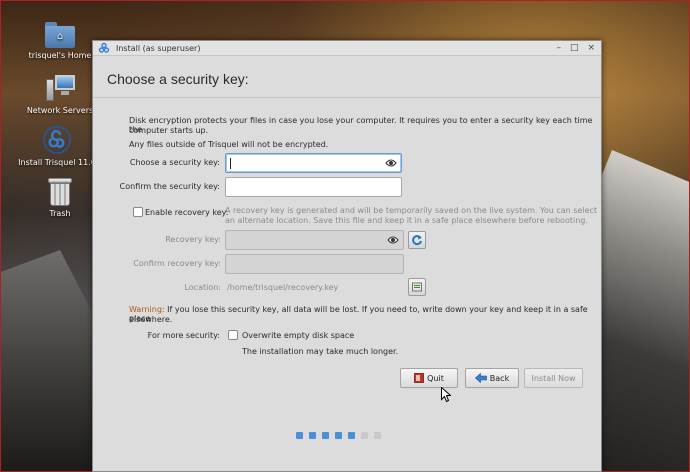  Describe the element at coordinates (60, 213) in the screenshot. I see `desktop-icon-label: Trash` at that location.